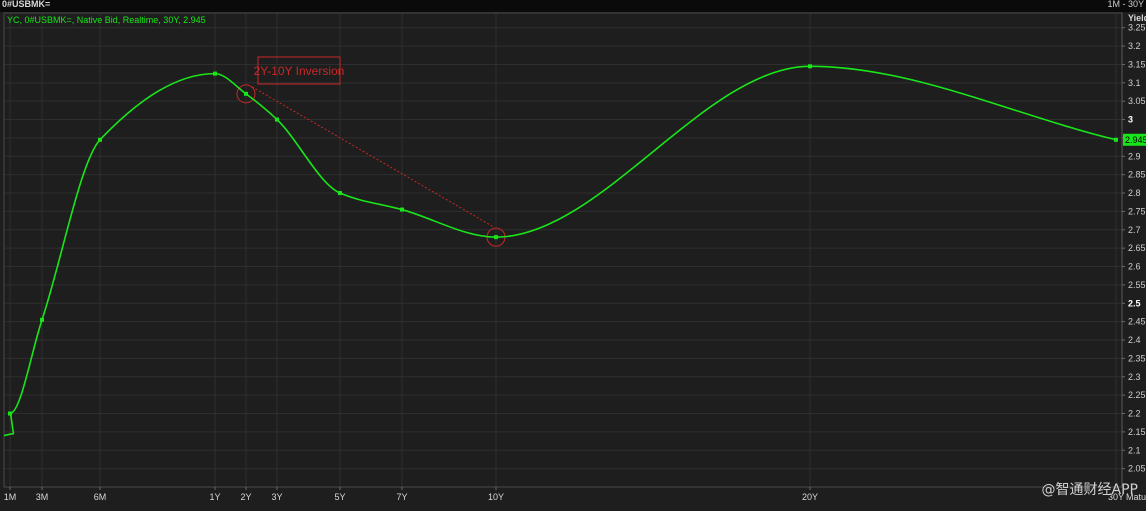 The height and width of the screenshot is (511, 1146). Describe the element at coordinates (42, 497) in the screenshot. I see `x-tick-label: 3M` at that location.